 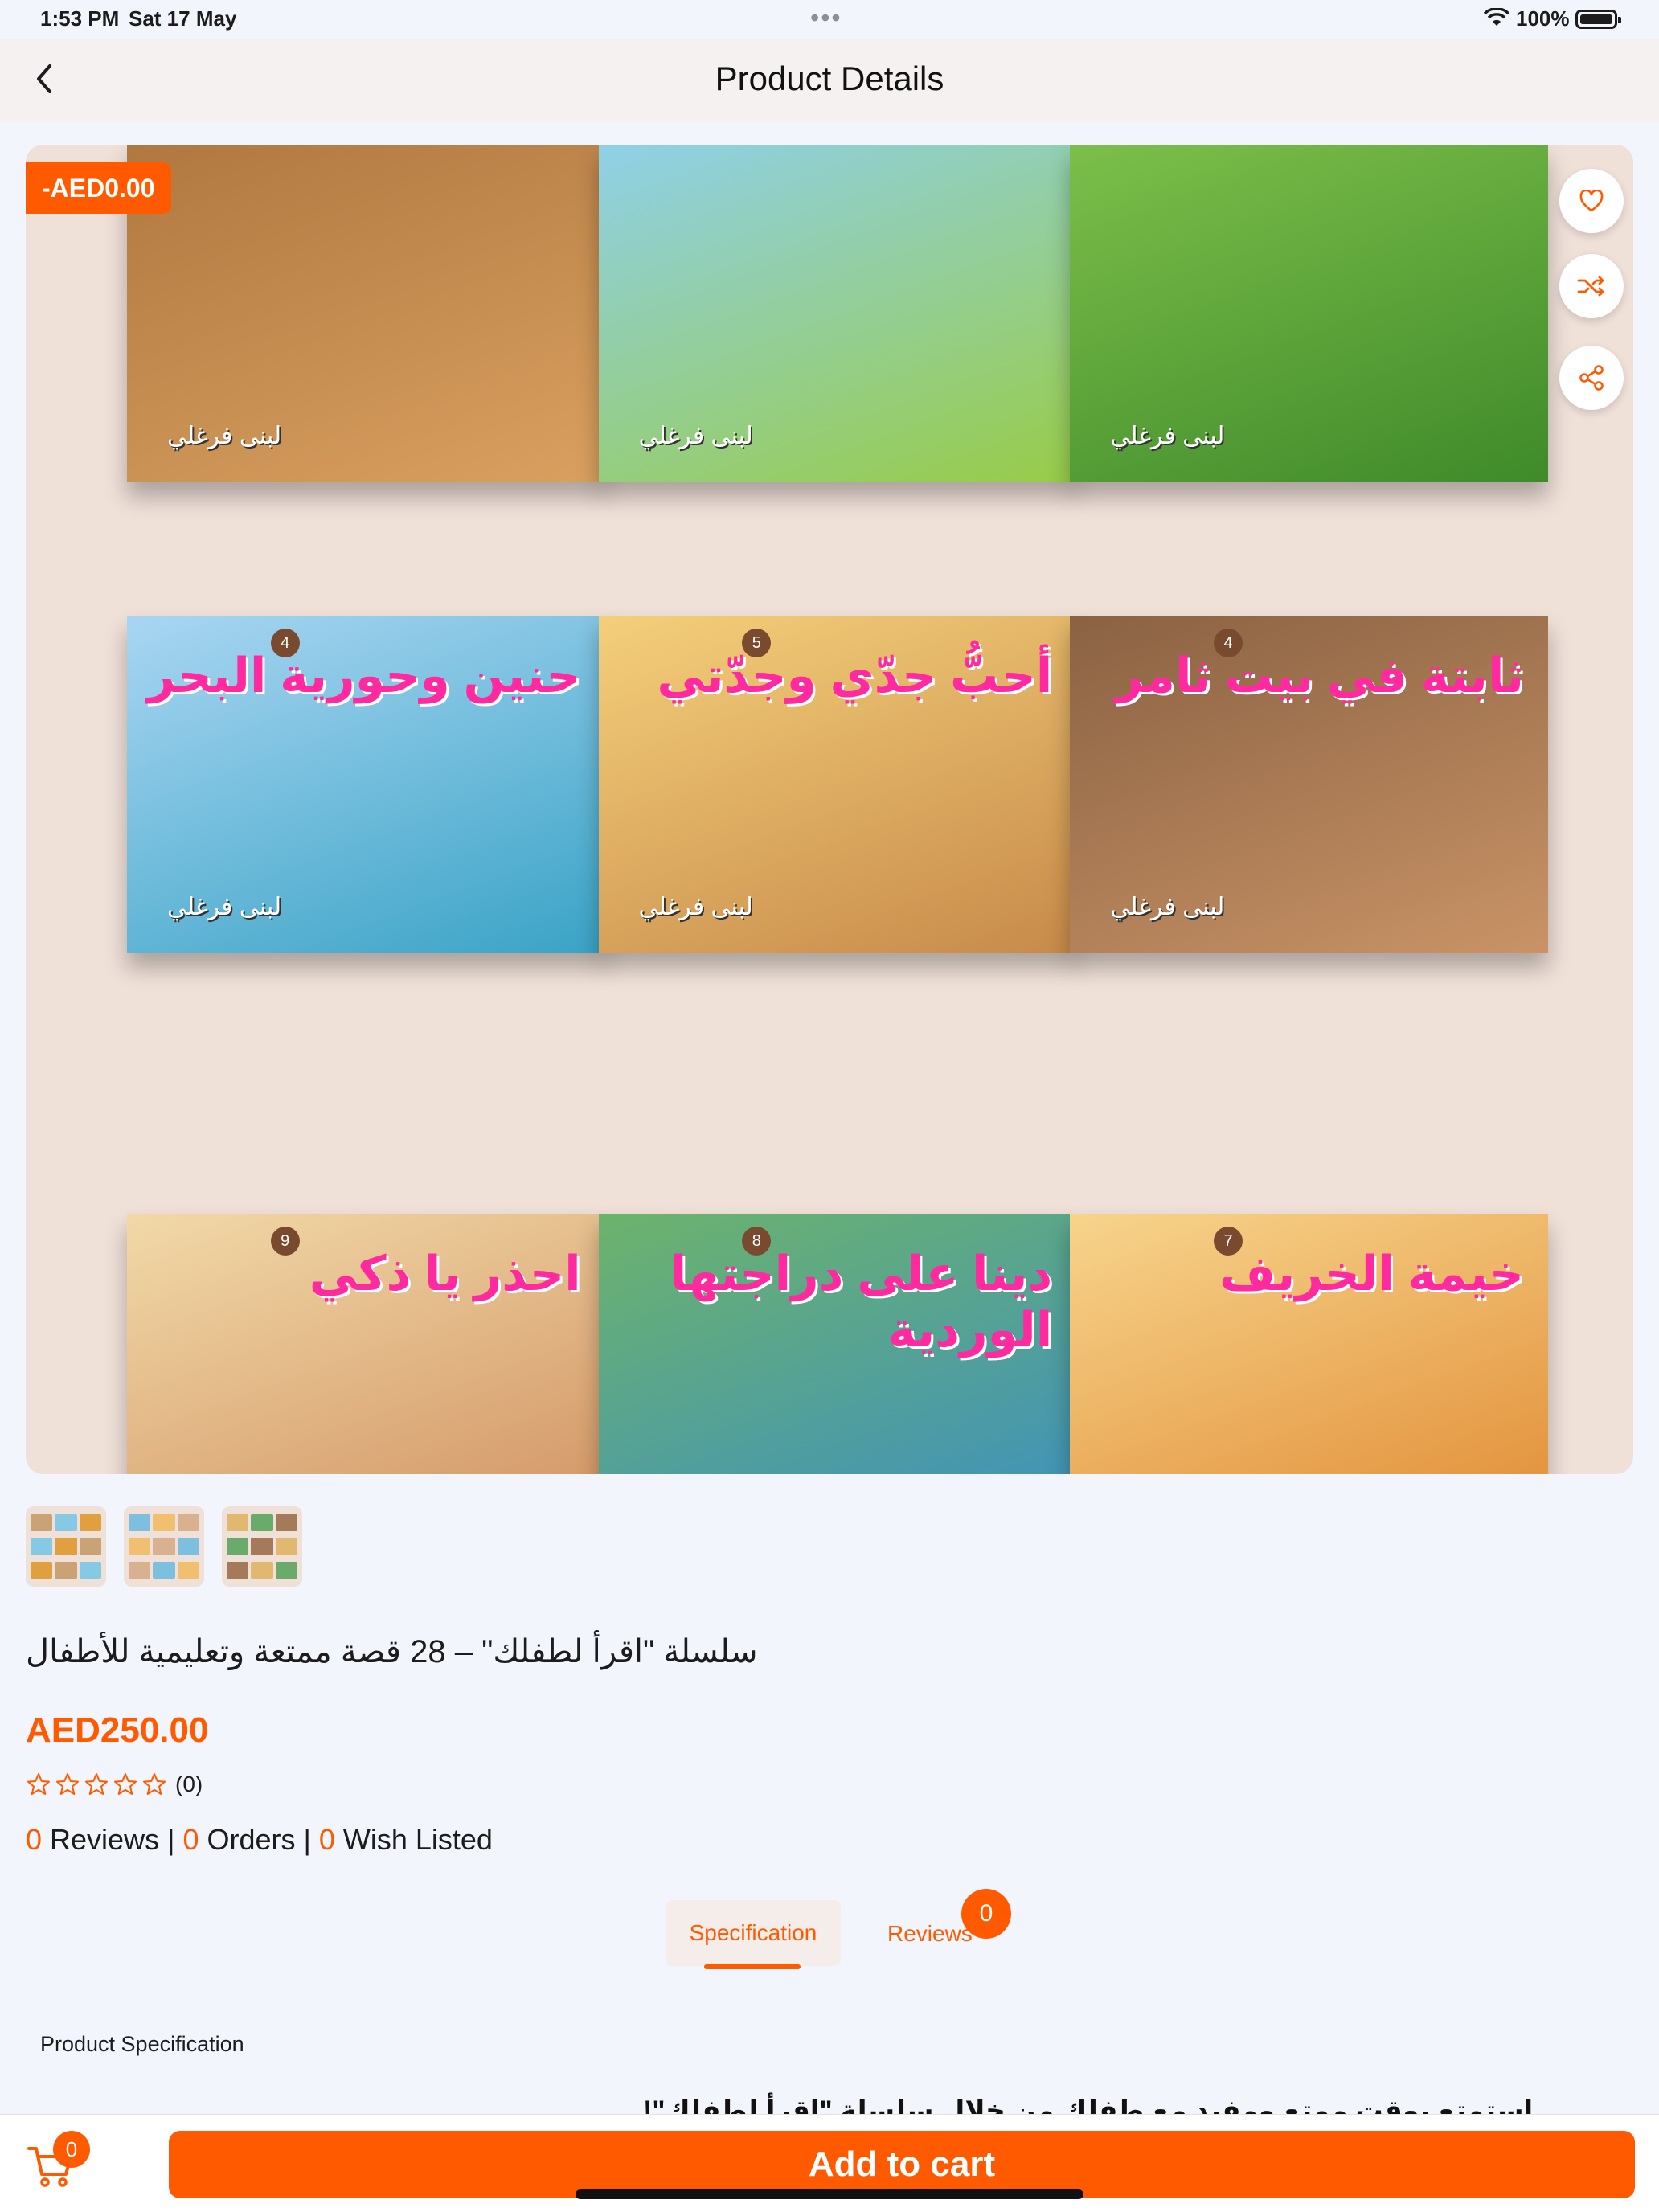 I want to click on book-title: حنين وحورية البحر, so click(x=364, y=676).